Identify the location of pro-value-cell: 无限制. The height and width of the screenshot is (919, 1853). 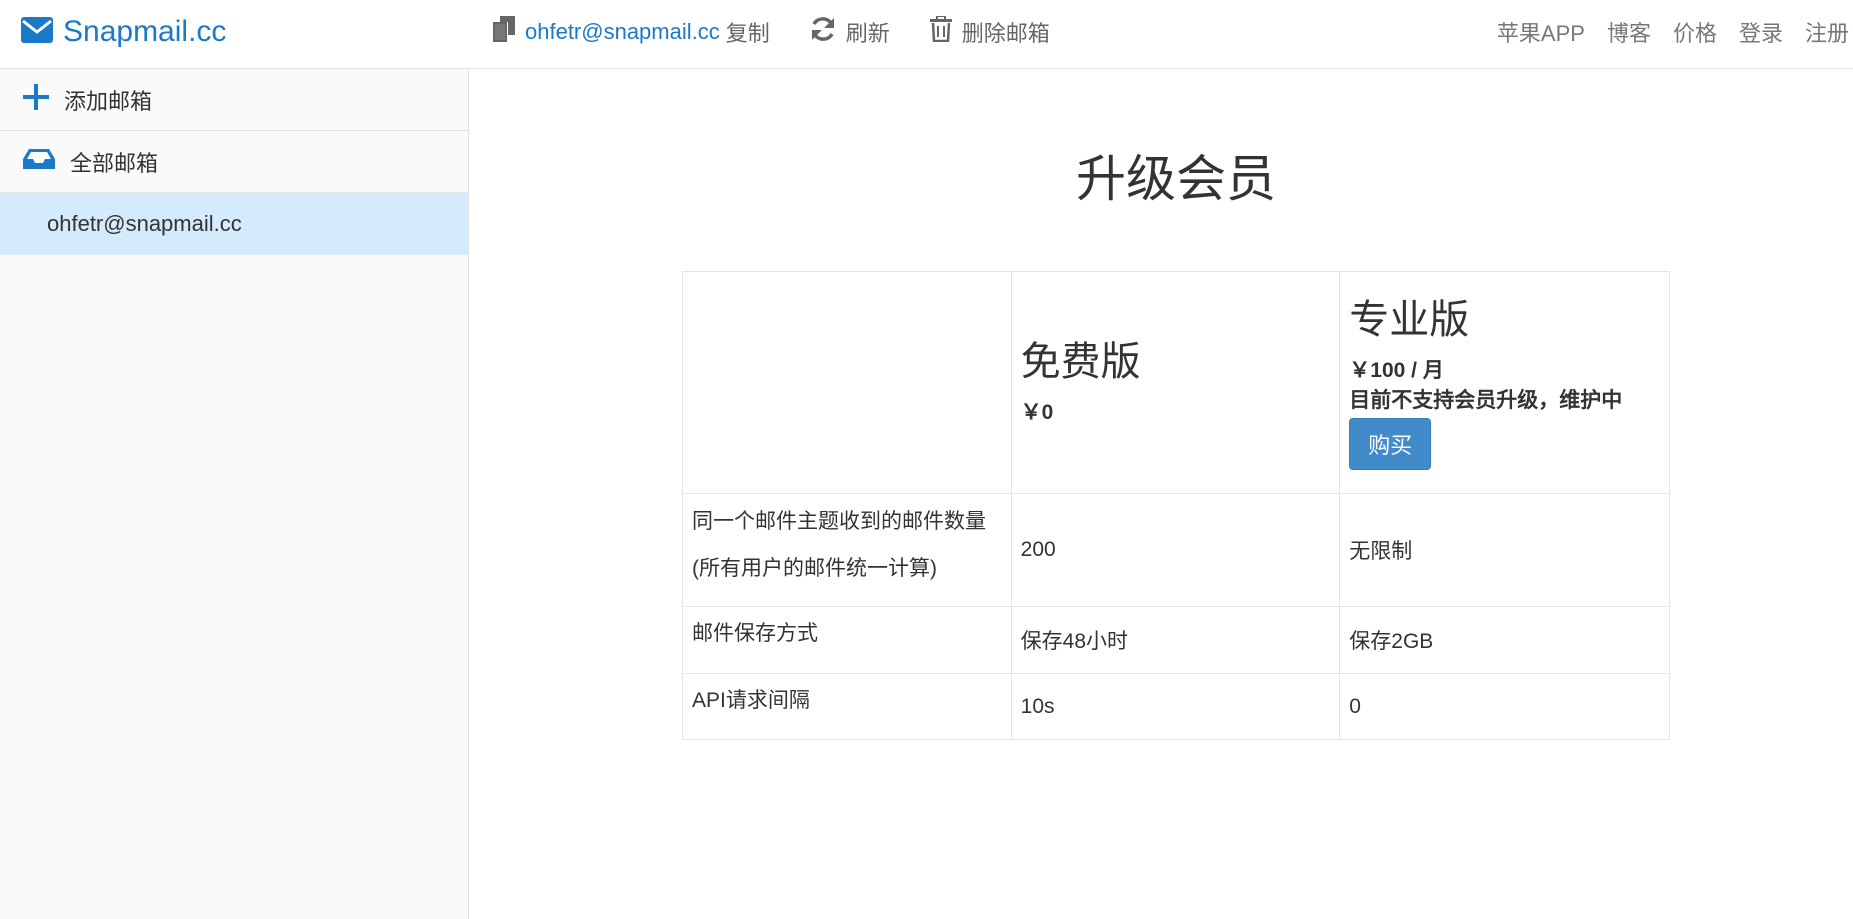
(1504, 550).